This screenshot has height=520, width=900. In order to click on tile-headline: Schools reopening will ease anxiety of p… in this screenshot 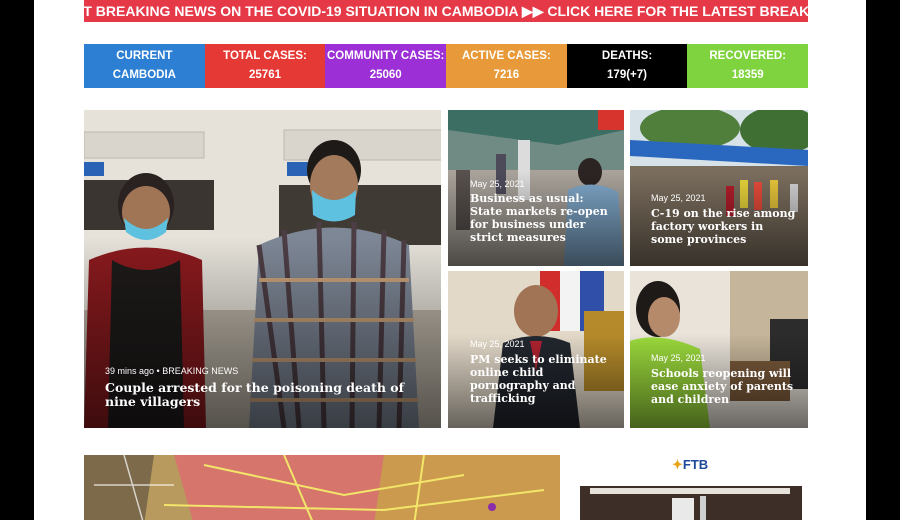, I will do `click(726, 386)`.